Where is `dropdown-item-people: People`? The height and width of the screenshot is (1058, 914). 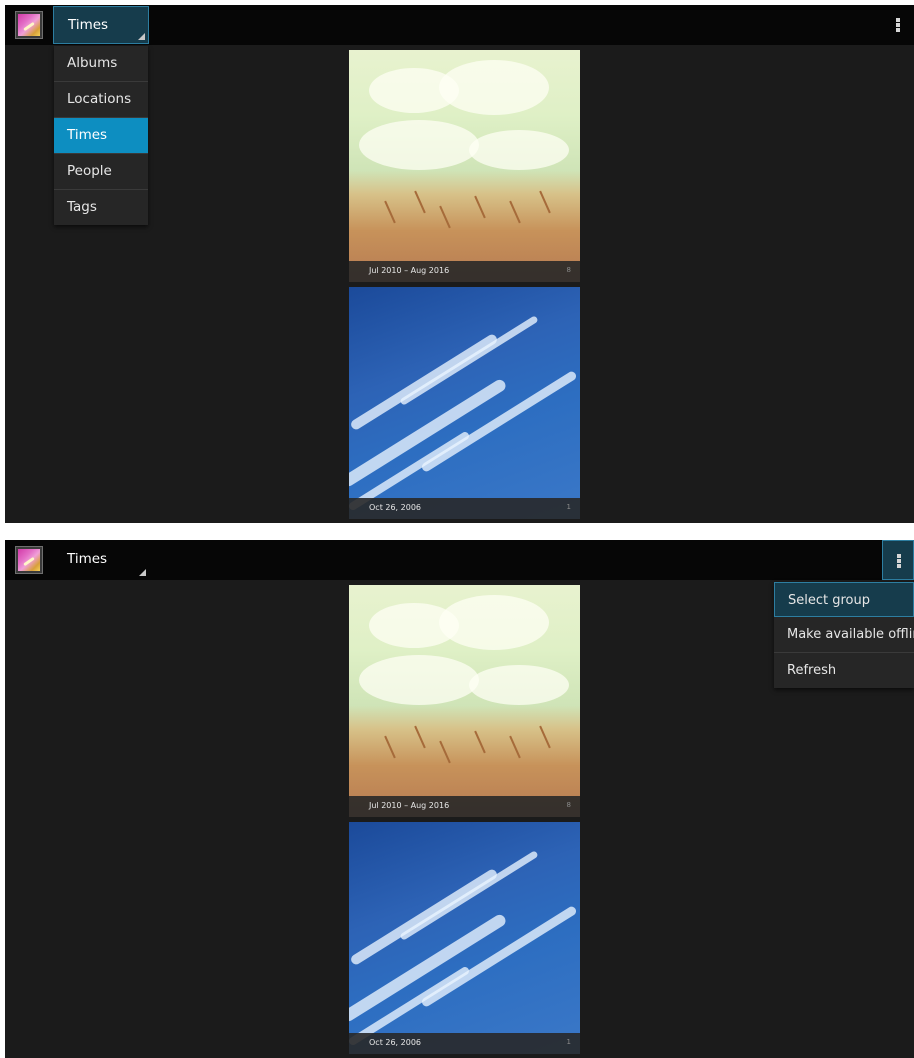 dropdown-item-people: People is located at coordinates (101, 172).